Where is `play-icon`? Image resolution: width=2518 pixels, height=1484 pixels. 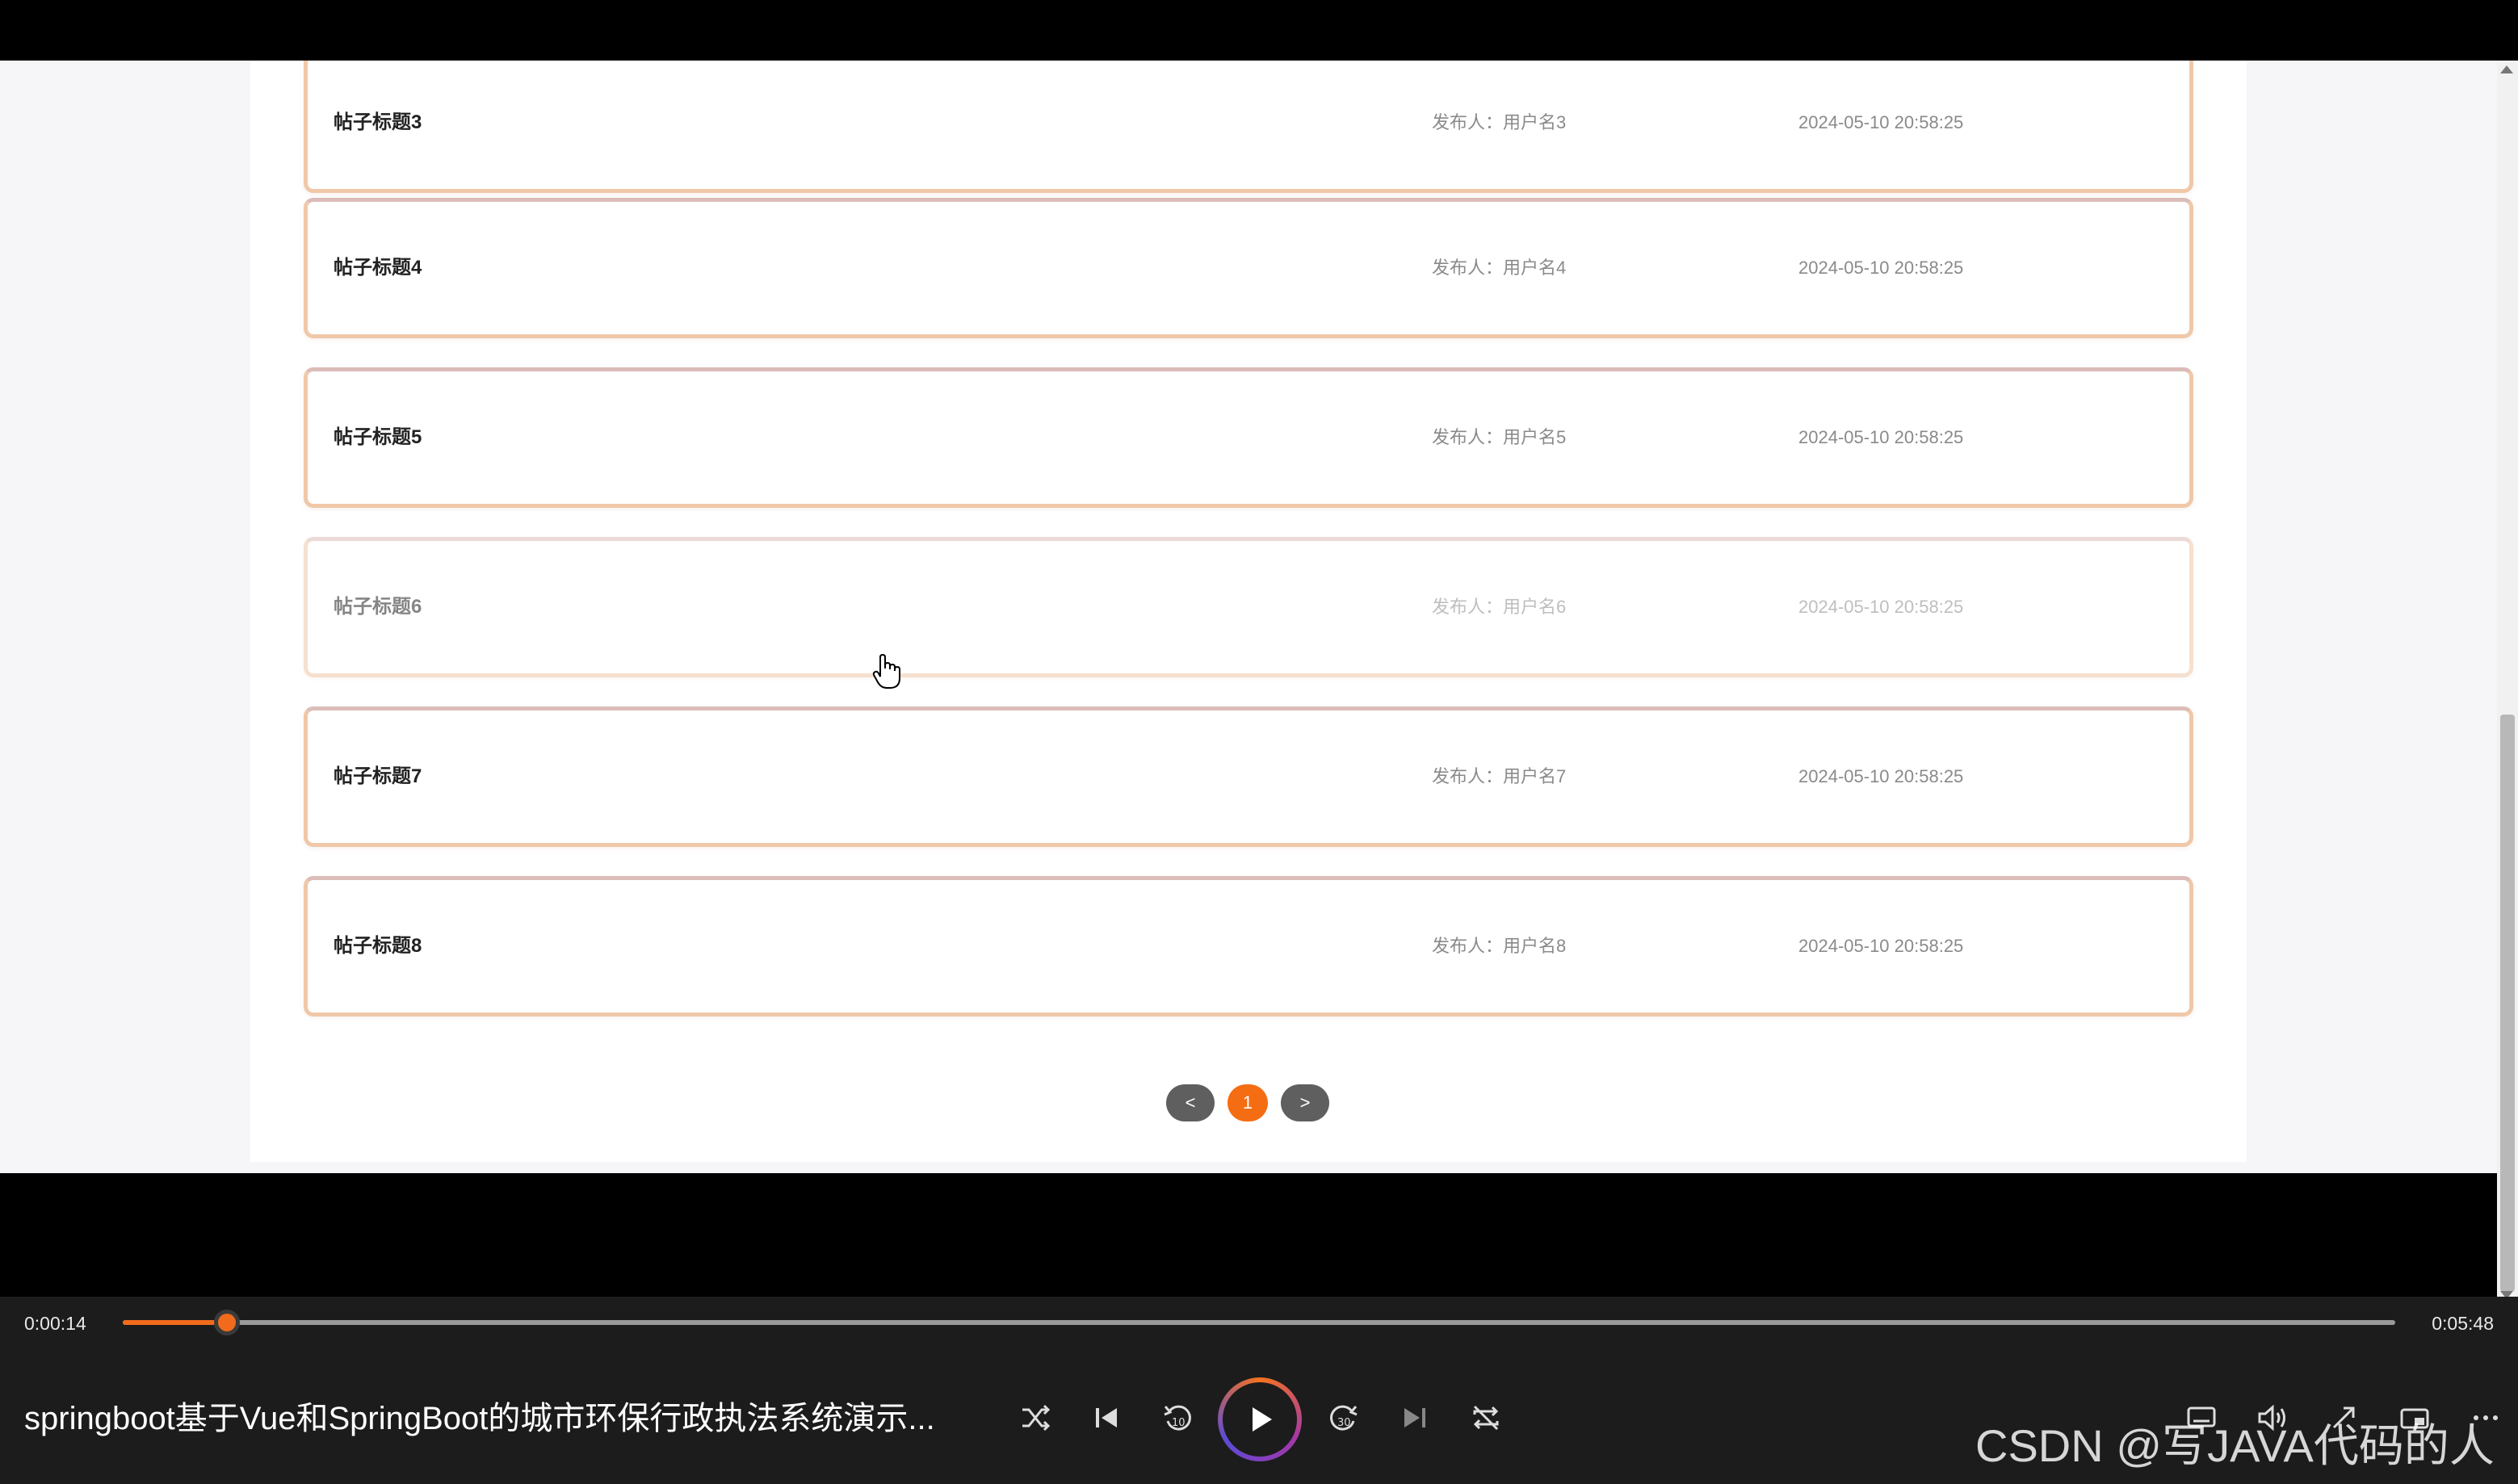 play-icon is located at coordinates (1260, 1419).